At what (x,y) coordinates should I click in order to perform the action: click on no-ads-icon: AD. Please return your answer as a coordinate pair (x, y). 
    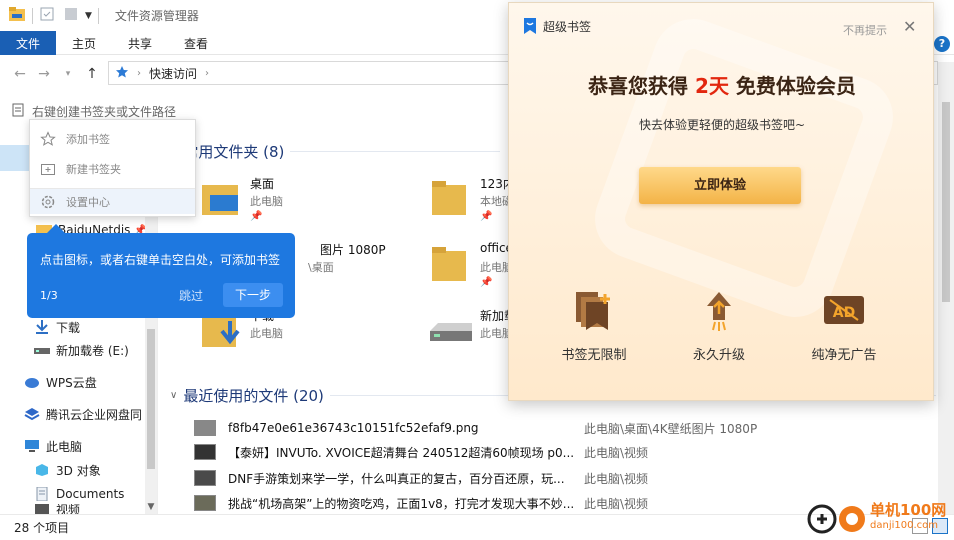
    Looking at the image, I should click on (844, 311).